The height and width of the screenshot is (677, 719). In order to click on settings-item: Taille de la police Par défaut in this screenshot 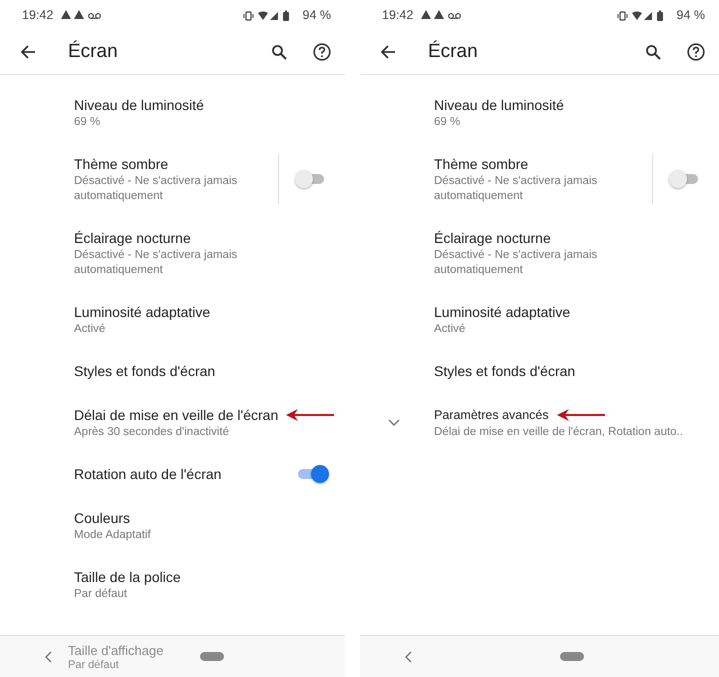, I will do `click(172, 584)`.